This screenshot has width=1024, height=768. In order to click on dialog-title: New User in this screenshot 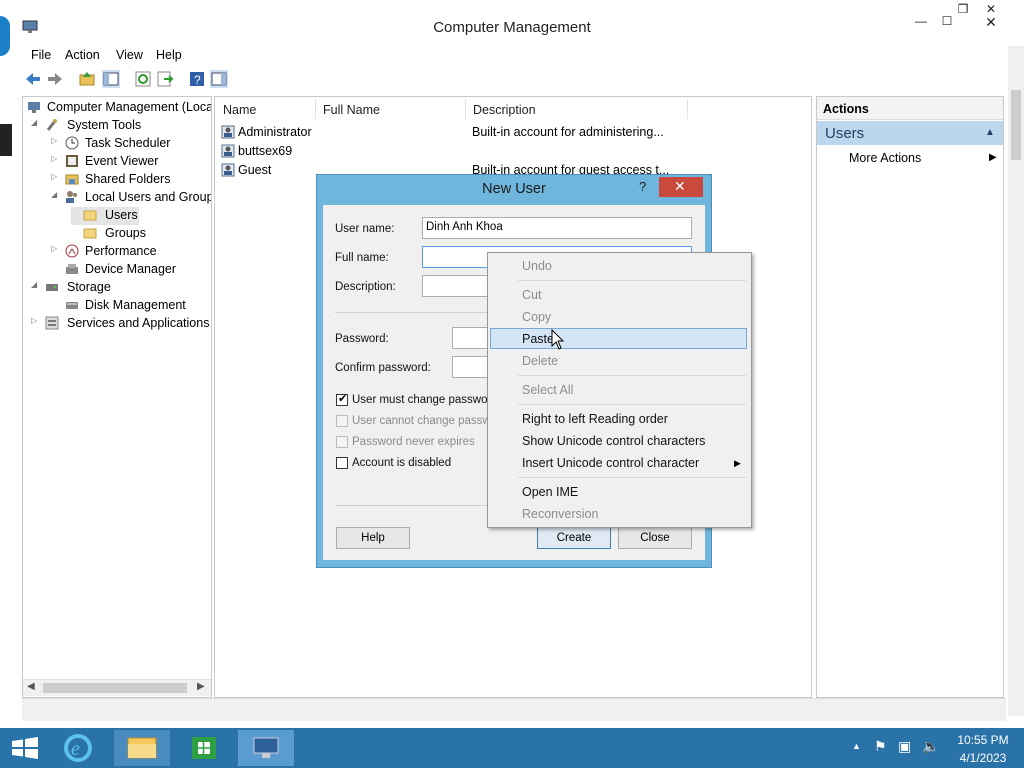, I will do `click(514, 189)`.